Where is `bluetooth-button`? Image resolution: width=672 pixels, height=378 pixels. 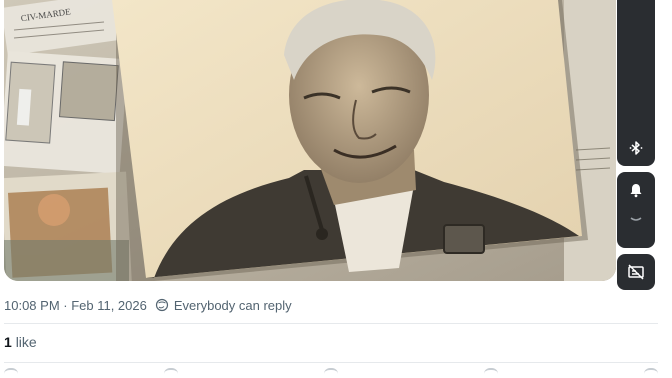 bluetooth-button is located at coordinates (636, 83).